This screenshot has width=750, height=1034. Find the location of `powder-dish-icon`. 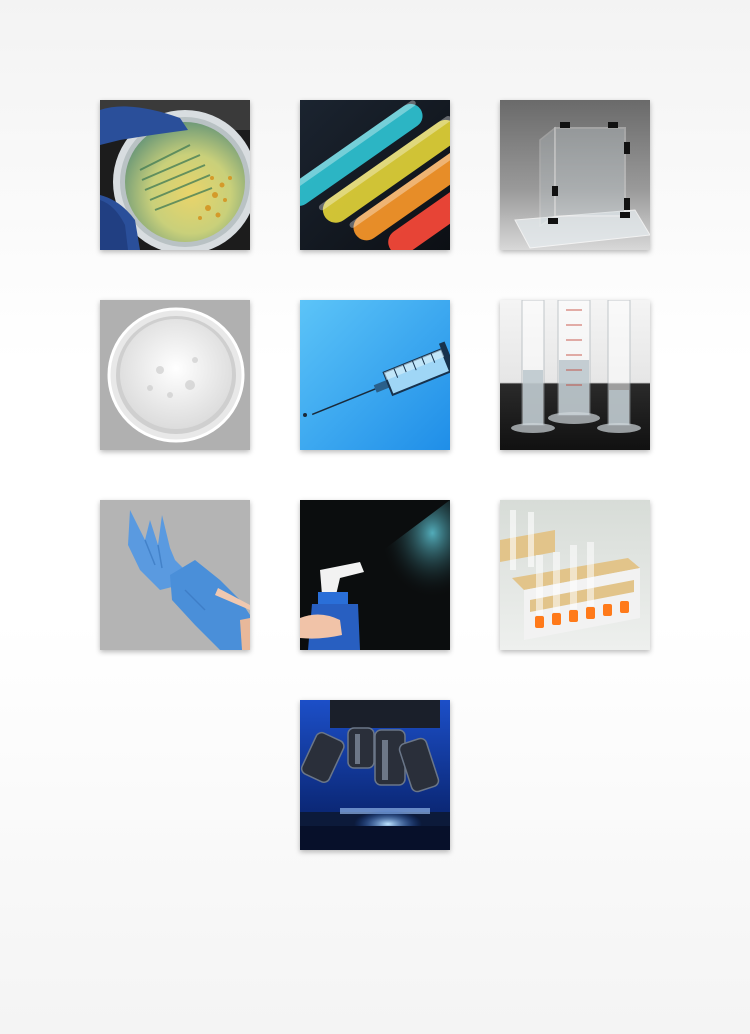

powder-dish-icon is located at coordinates (175, 375).